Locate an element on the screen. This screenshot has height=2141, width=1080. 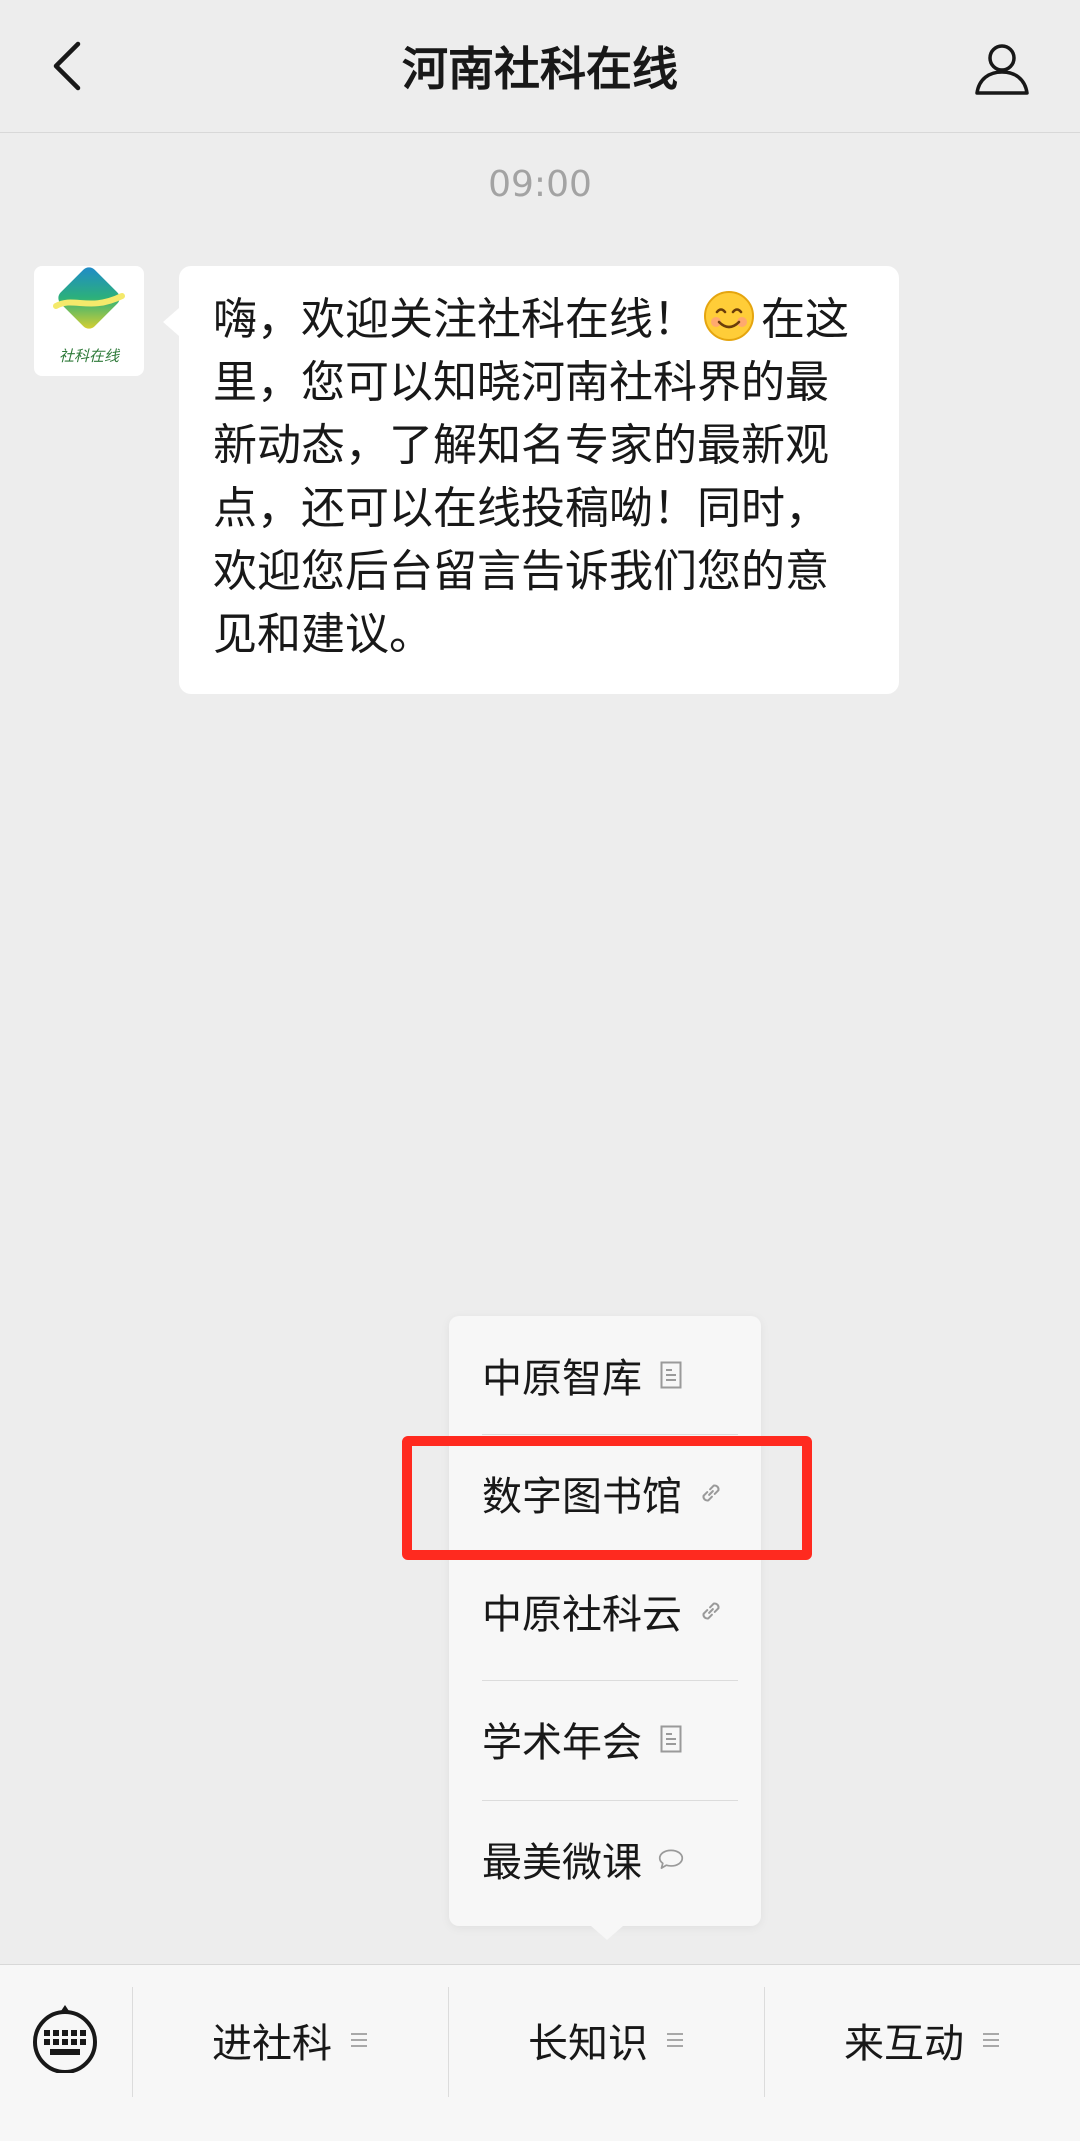
logo-icon: 社科在线 is located at coordinates (89, 316).